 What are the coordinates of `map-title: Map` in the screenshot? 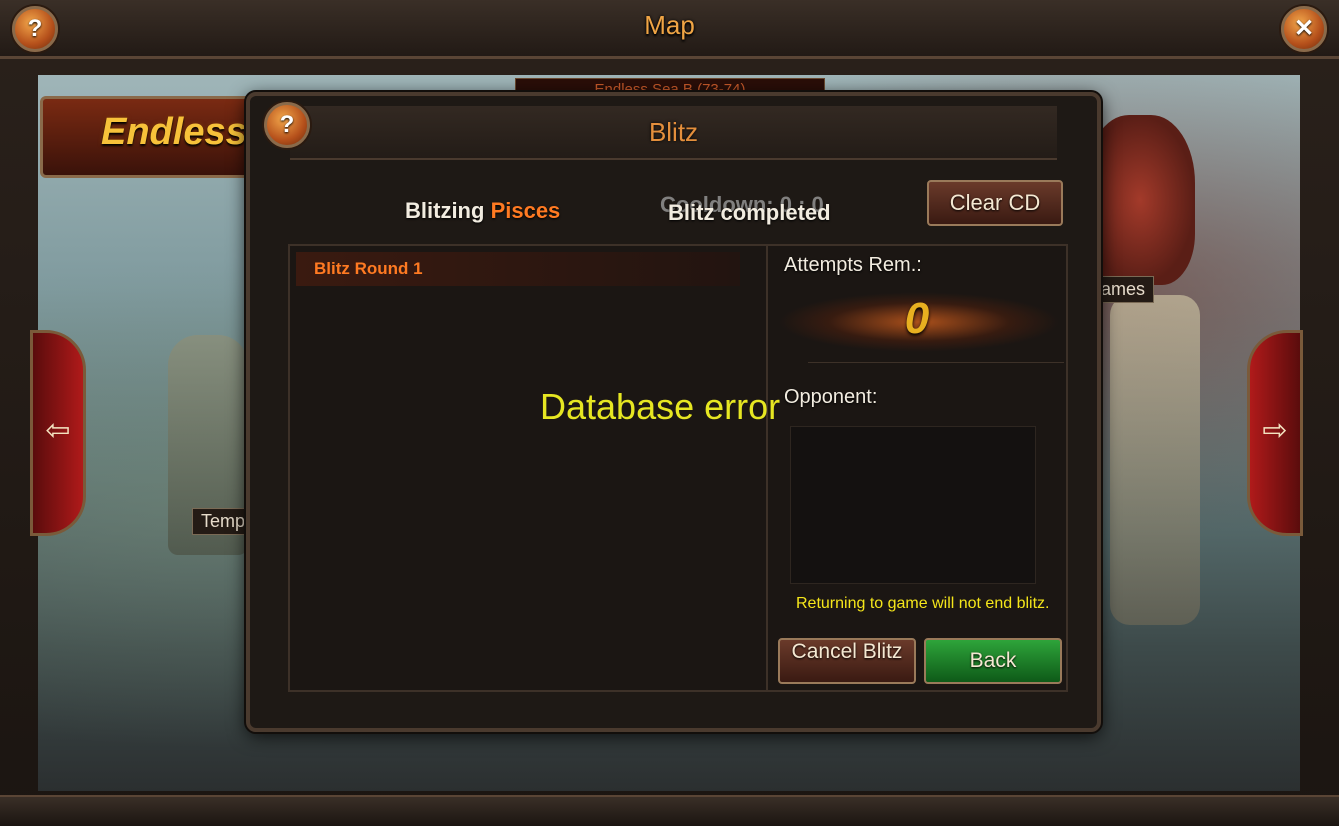 It's located at (669, 25).